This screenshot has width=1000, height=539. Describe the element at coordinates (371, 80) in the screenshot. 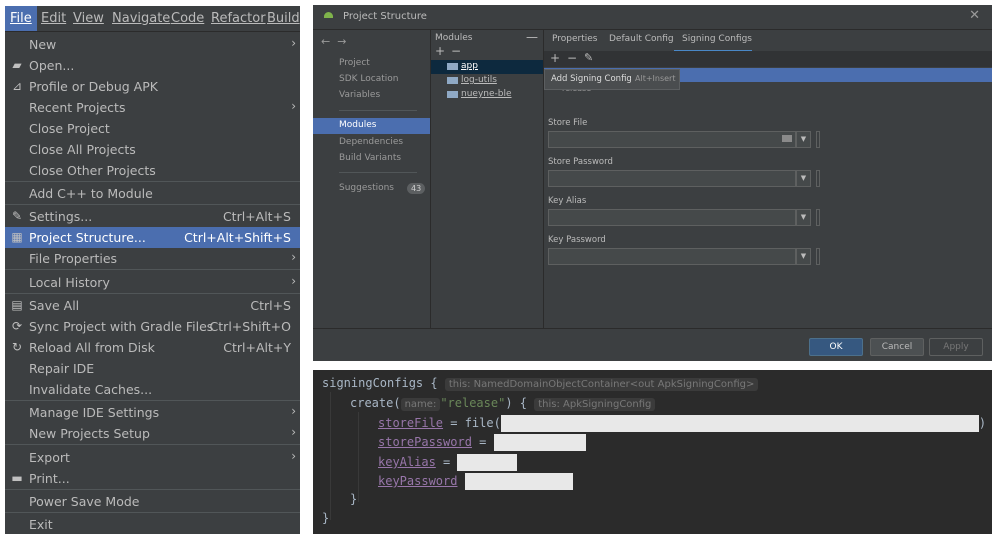

I see `nav-item-sdk-location: SDK Location` at that location.